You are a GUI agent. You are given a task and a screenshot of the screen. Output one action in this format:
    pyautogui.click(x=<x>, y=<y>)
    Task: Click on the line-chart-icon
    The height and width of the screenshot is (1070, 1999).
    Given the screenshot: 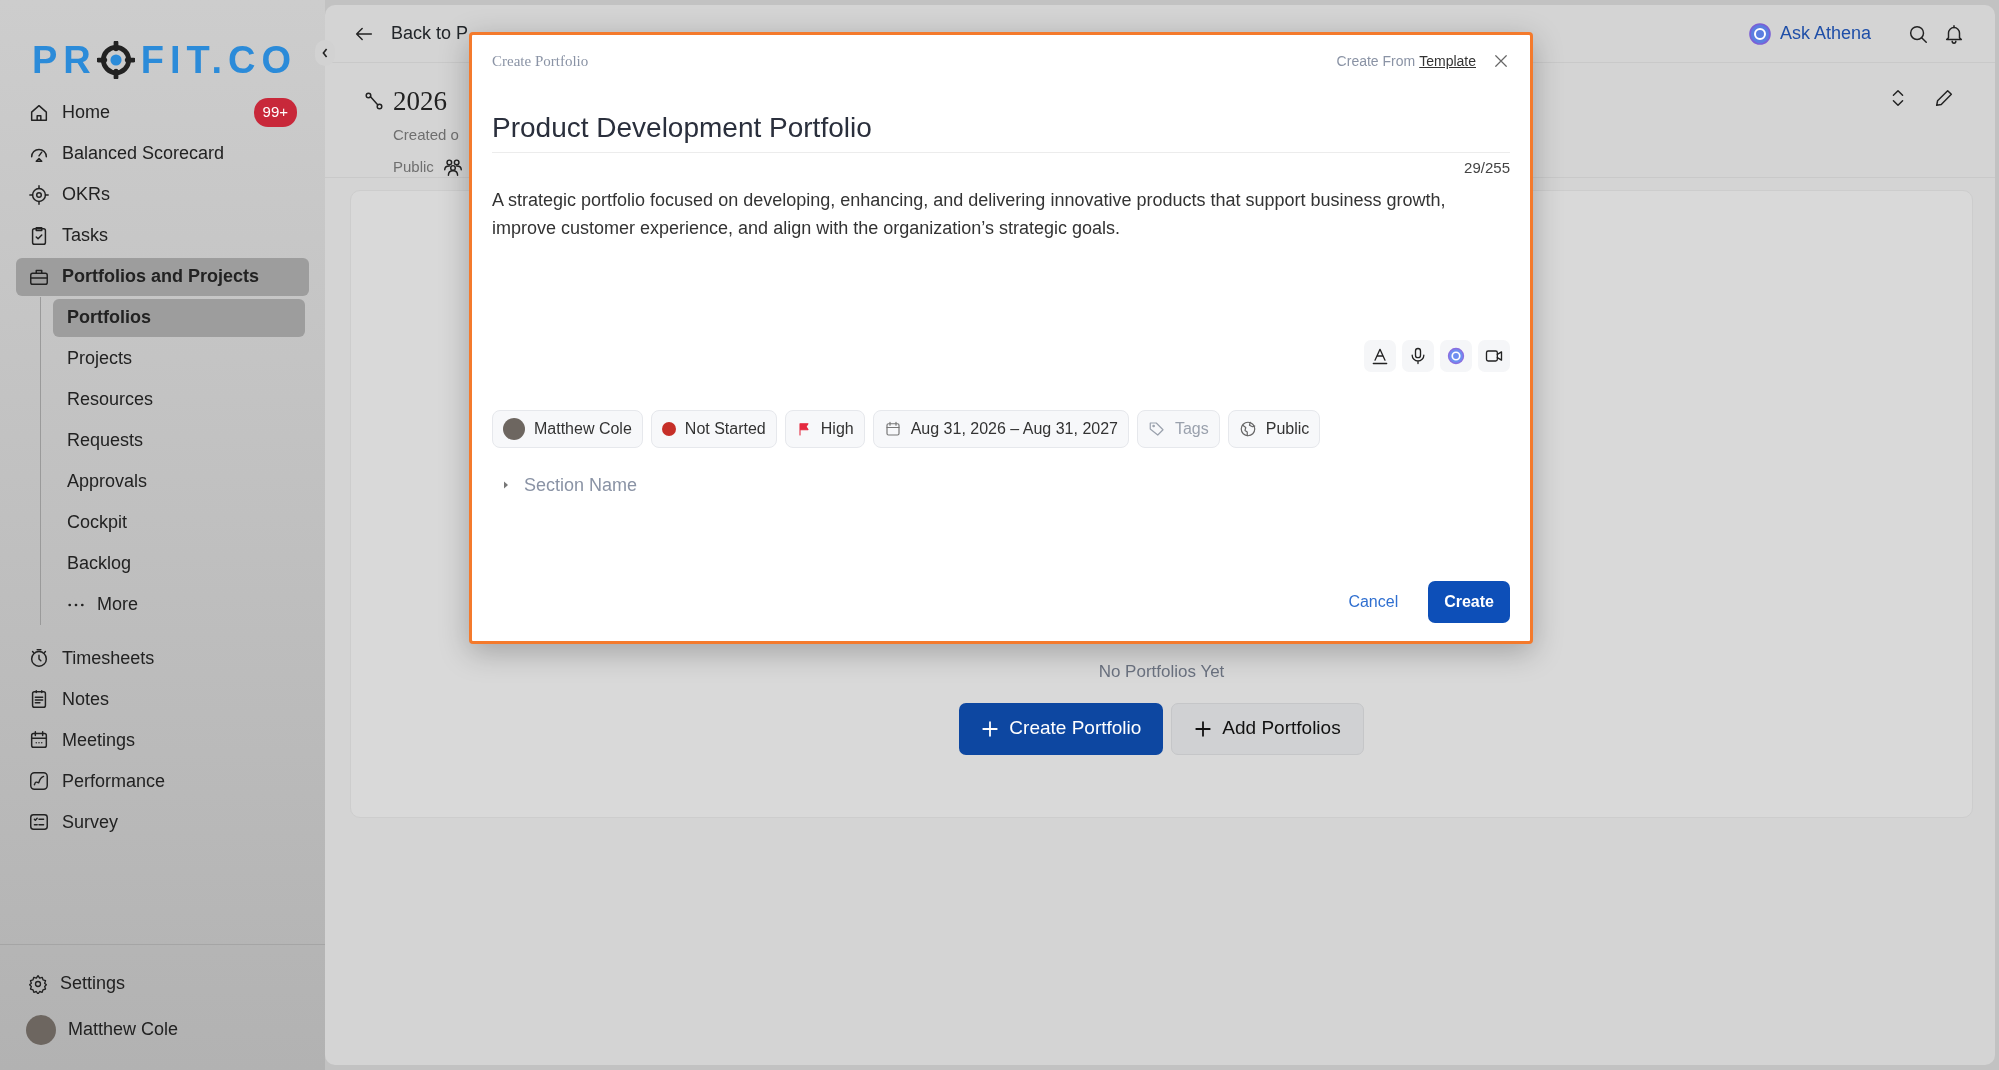 What is the action you would take?
    pyautogui.click(x=39, y=781)
    